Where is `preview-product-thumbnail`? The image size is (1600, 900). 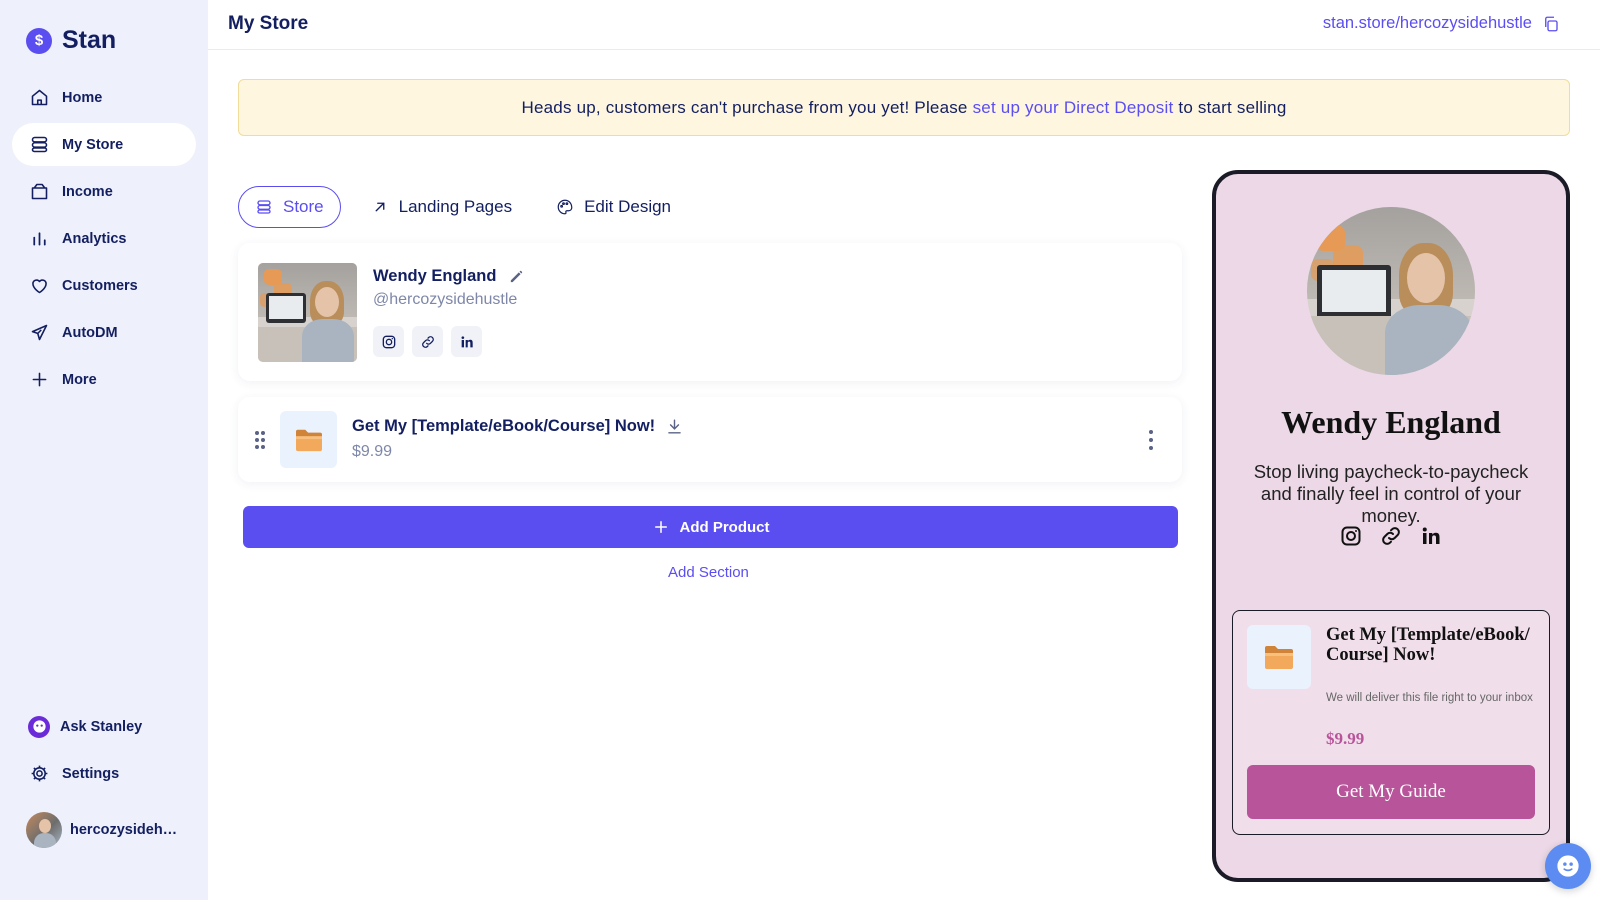 preview-product-thumbnail is located at coordinates (1279, 657).